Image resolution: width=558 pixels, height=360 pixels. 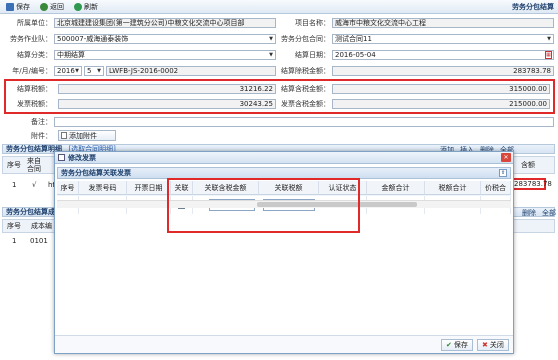 What do you see at coordinates (305, 71) in the screenshot?
I see `excl-label: 结算除税金额：` at bounding box center [305, 71].